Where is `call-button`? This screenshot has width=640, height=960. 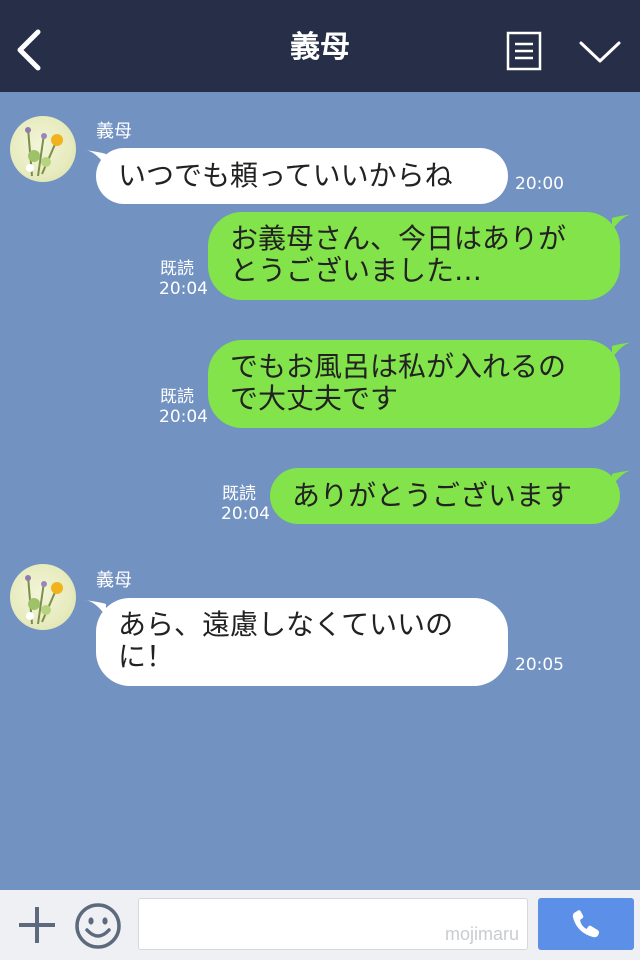 call-button is located at coordinates (586, 924).